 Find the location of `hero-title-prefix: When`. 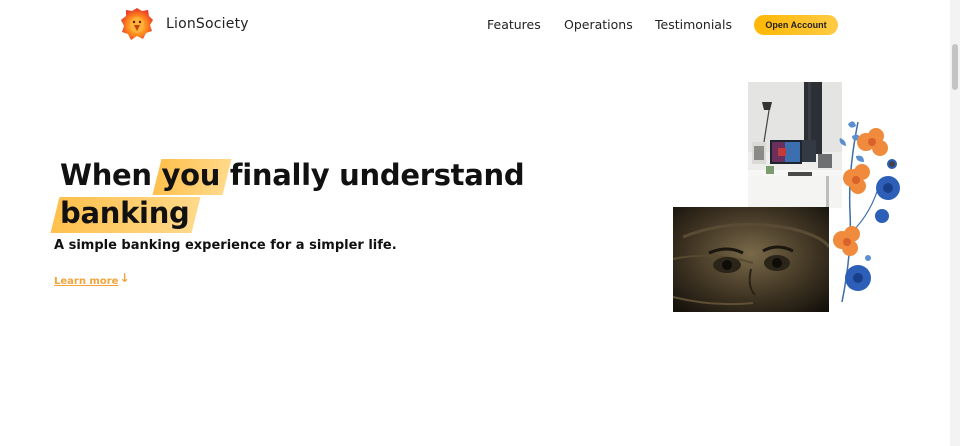

hero-title-prefix: When is located at coordinates (111, 175).